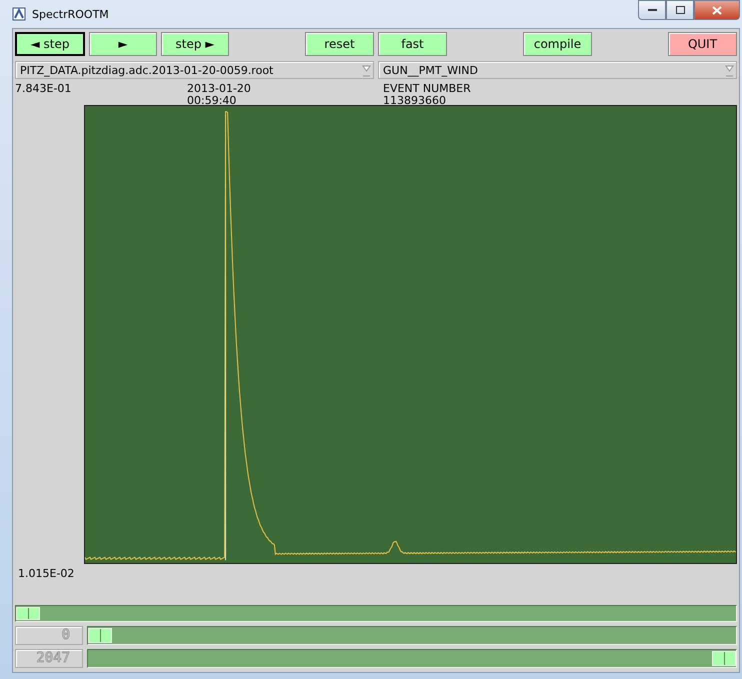 This screenshot has height=679, width=742. What do you see at coordinates (212, 101) in the screenshot?
I see `time-label: 00:59:40` at bounding box center [212, 101].